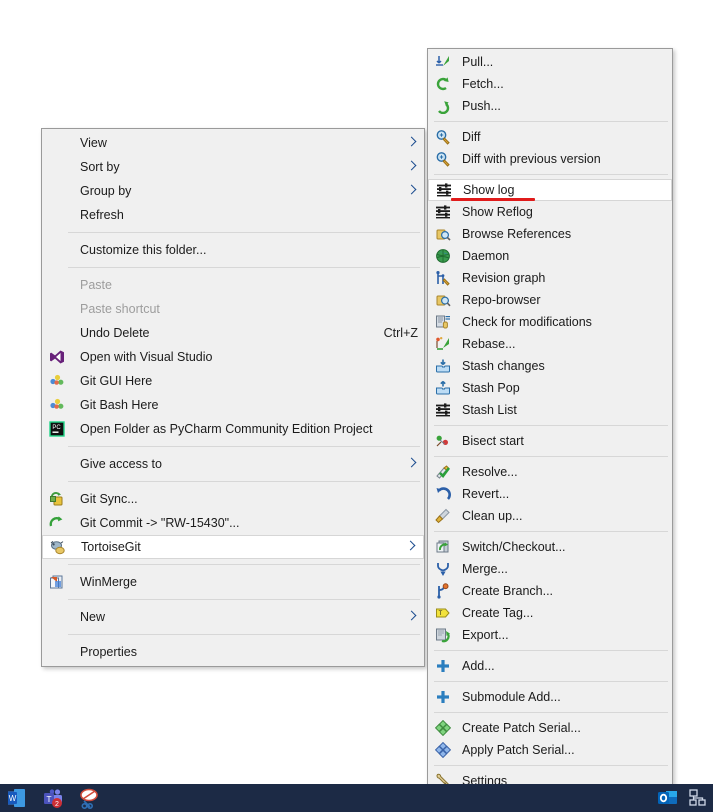  Describe the element at coordinates (233, 333) in the screenshot. I see `menu-item-undo-delete: Undo Delete Ctrl+Z` at that location.